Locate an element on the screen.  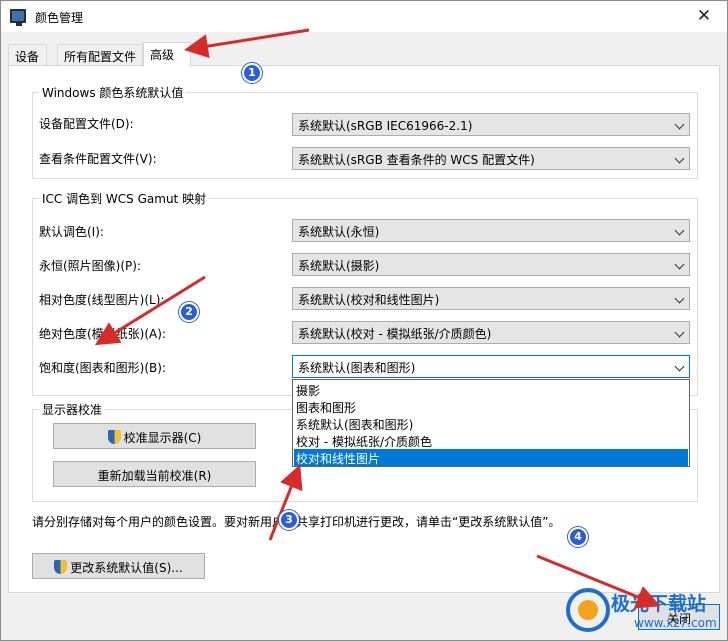
reload-calibration-label: 重新加载当前校准(R) is located at coordinates (154, 476).